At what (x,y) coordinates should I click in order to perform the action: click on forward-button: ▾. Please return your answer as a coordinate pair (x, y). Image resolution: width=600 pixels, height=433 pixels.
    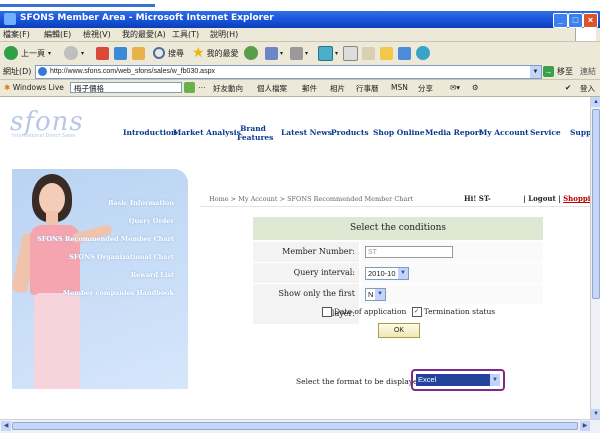
    Looking at the image, I should click on (74, 53).